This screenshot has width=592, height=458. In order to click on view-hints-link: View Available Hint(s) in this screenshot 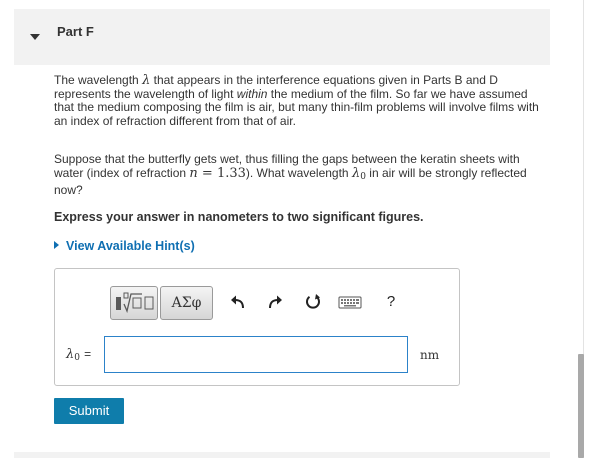, I will do `click(124, 246)`.